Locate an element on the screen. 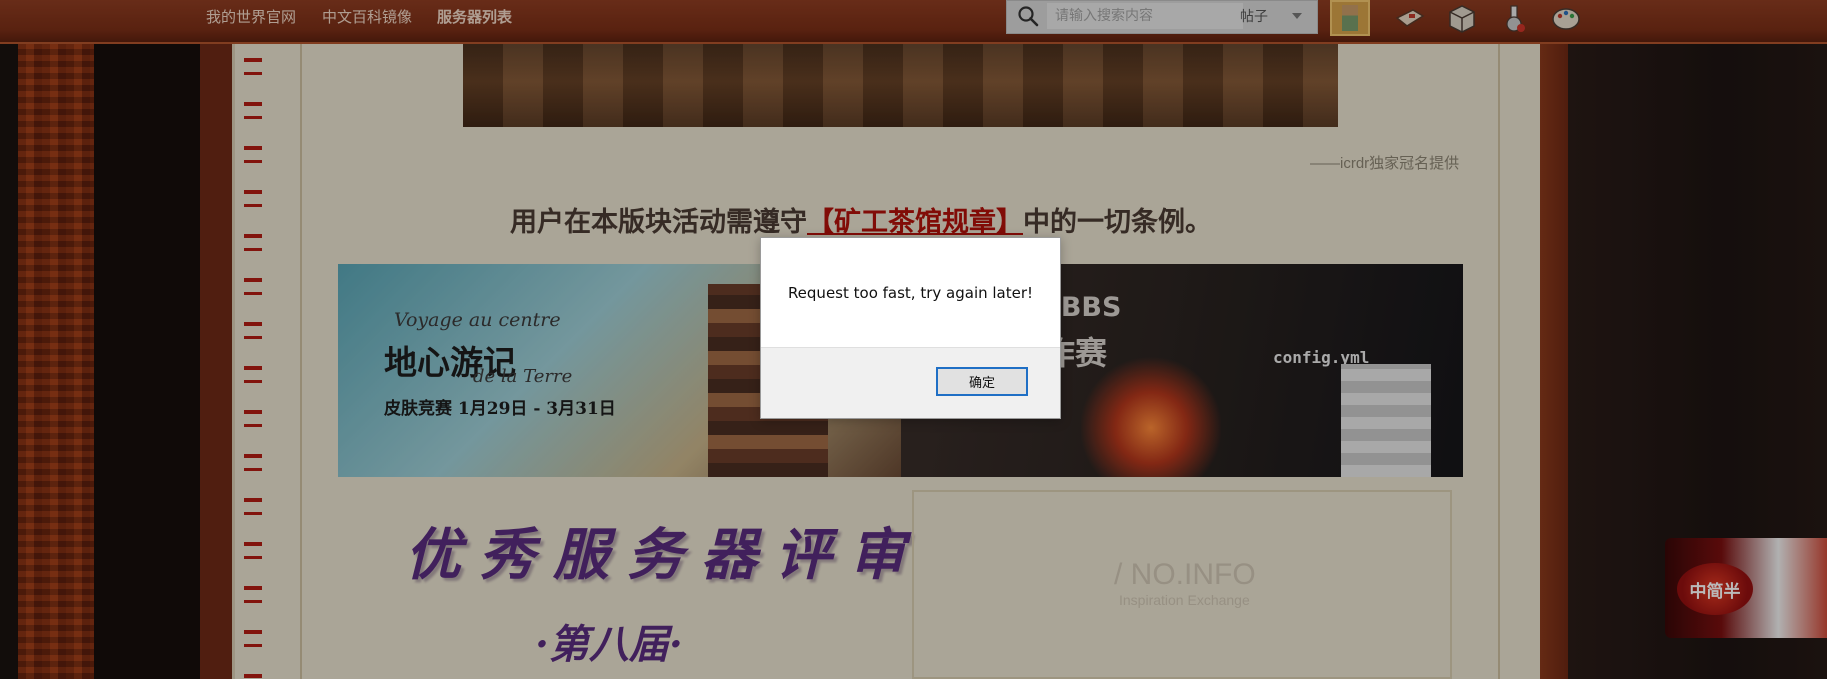 This screenshot has height=679, width=1827. alert-dialog: Request too fast, try again later! 确定 is located at coordinates (910, 328).